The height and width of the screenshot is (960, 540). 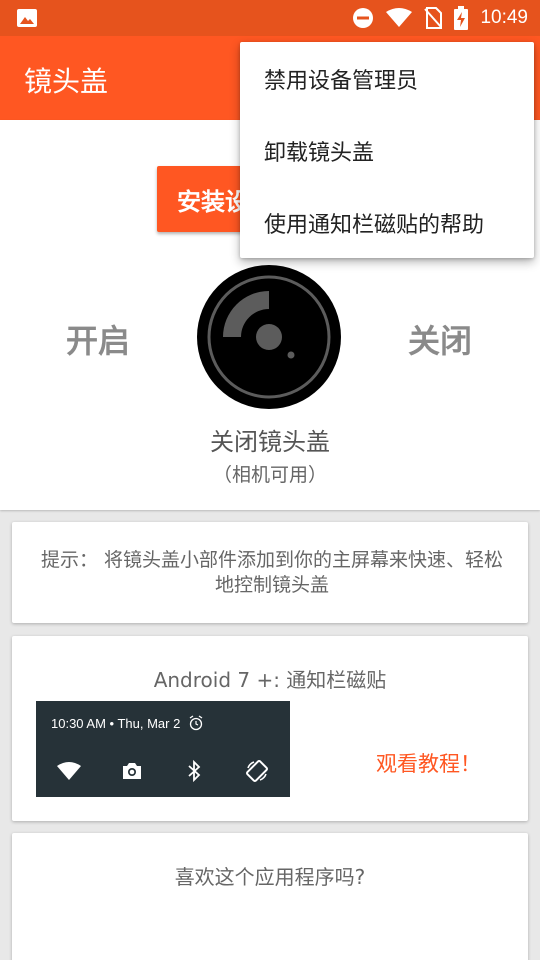 I want to click on status-time: 10:49, so click(x=504, y=17).